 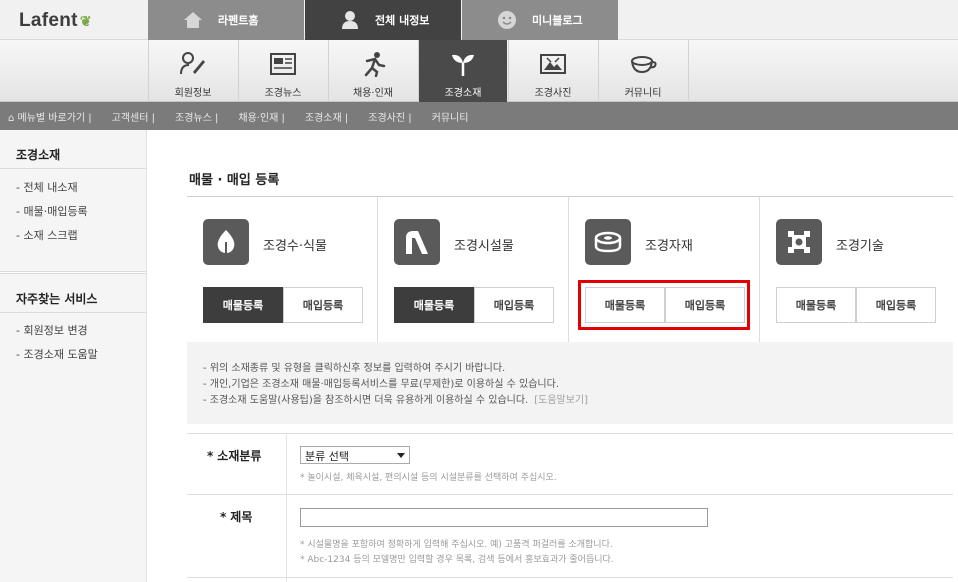 I want to click on category-technology-name: 조경기술, so click(x=860, y=244).